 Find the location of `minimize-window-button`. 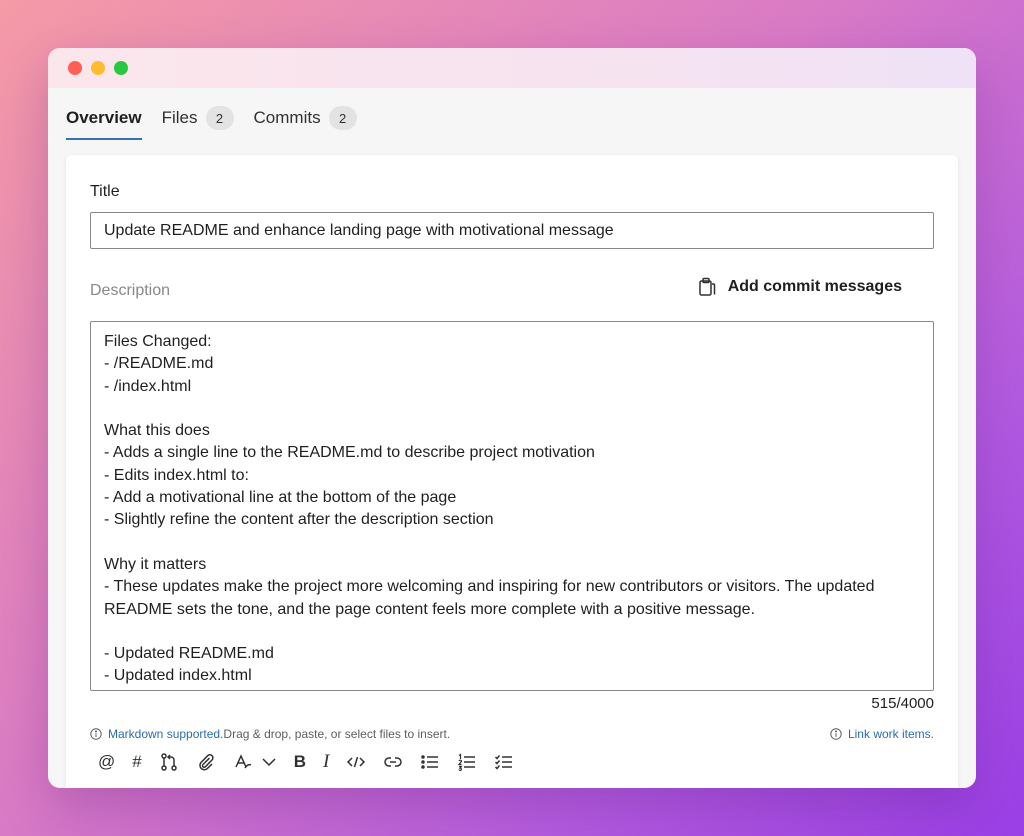

minimize-window-button is located at coordinates (98, 68).